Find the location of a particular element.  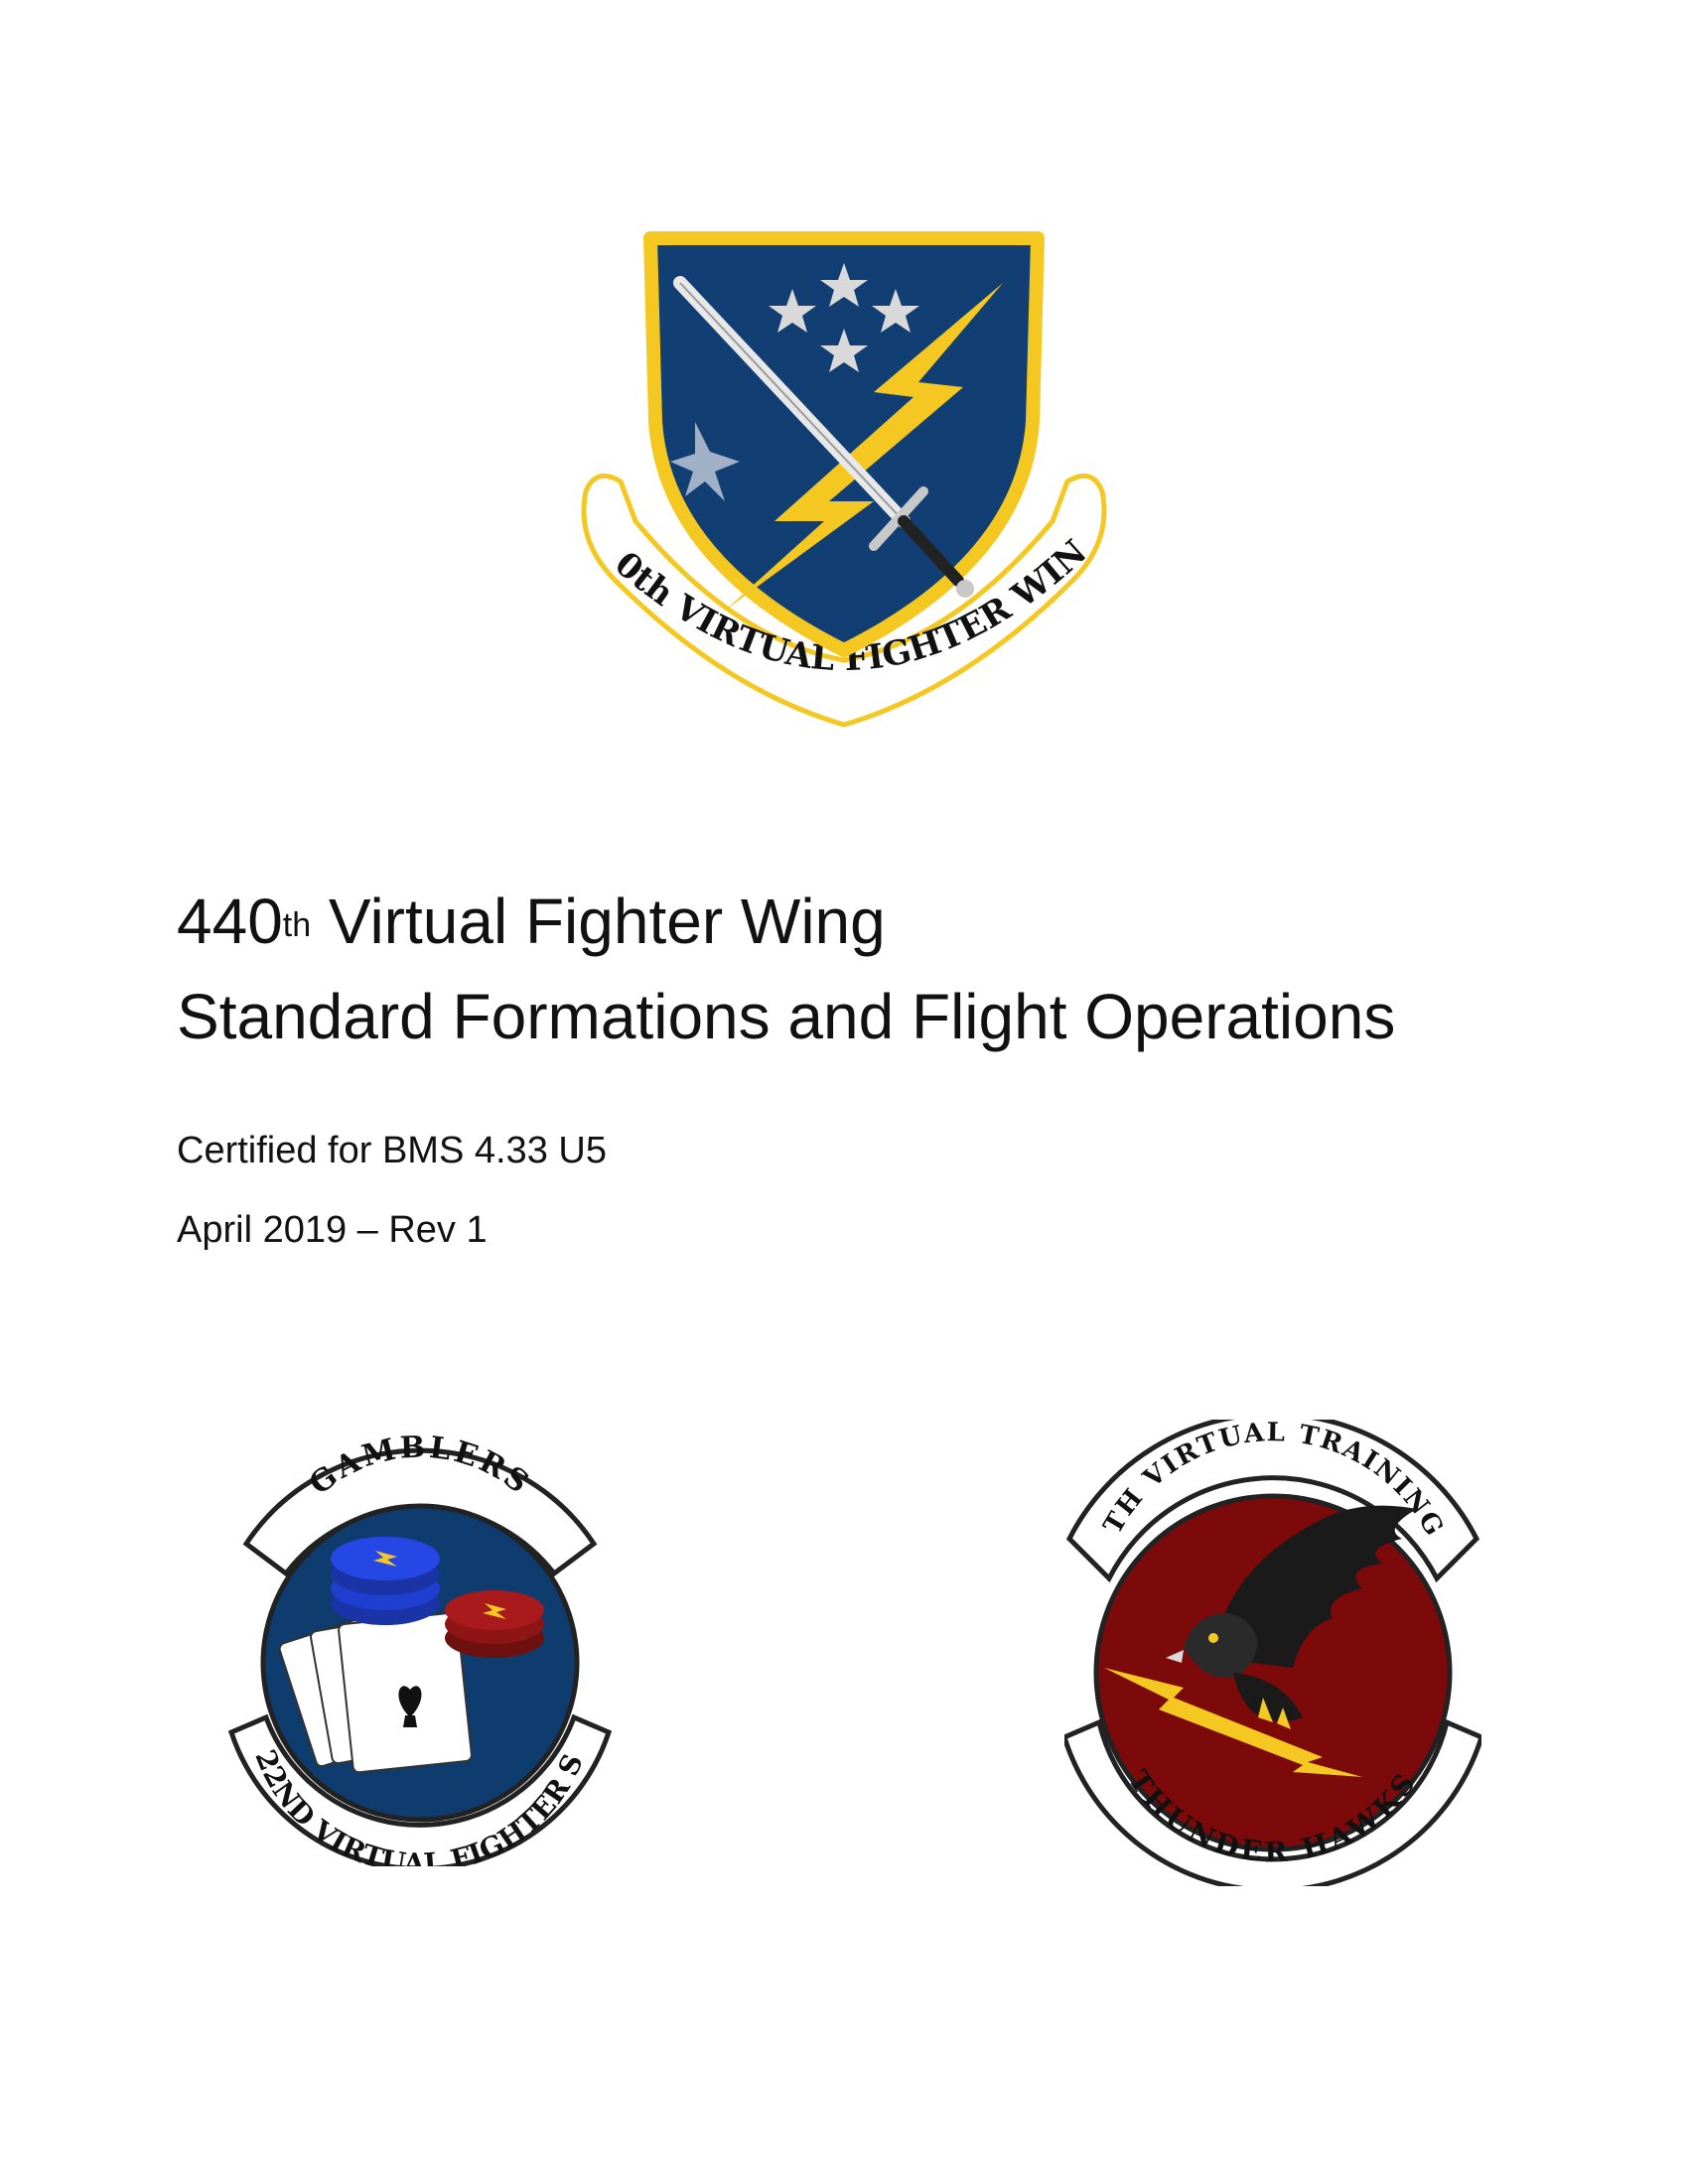

document-title-line1: 440th Virtual Fighter Wing is located at coordinates (872, 921).